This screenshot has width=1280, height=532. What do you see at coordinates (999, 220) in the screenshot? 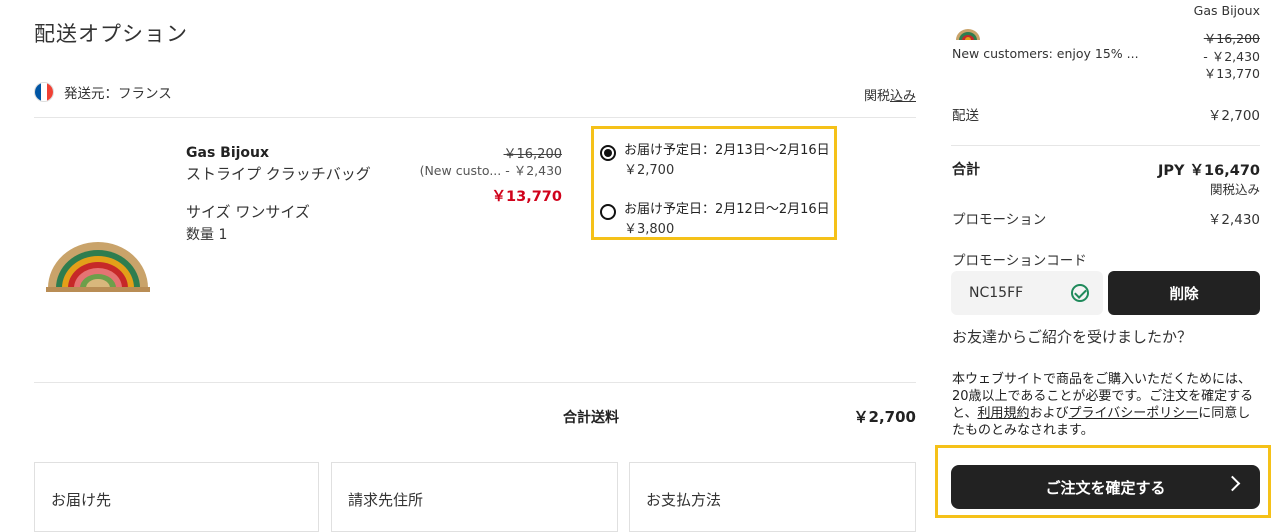
I see `summary-promotion-label: プロモーション` at bounding box center [999, 220].